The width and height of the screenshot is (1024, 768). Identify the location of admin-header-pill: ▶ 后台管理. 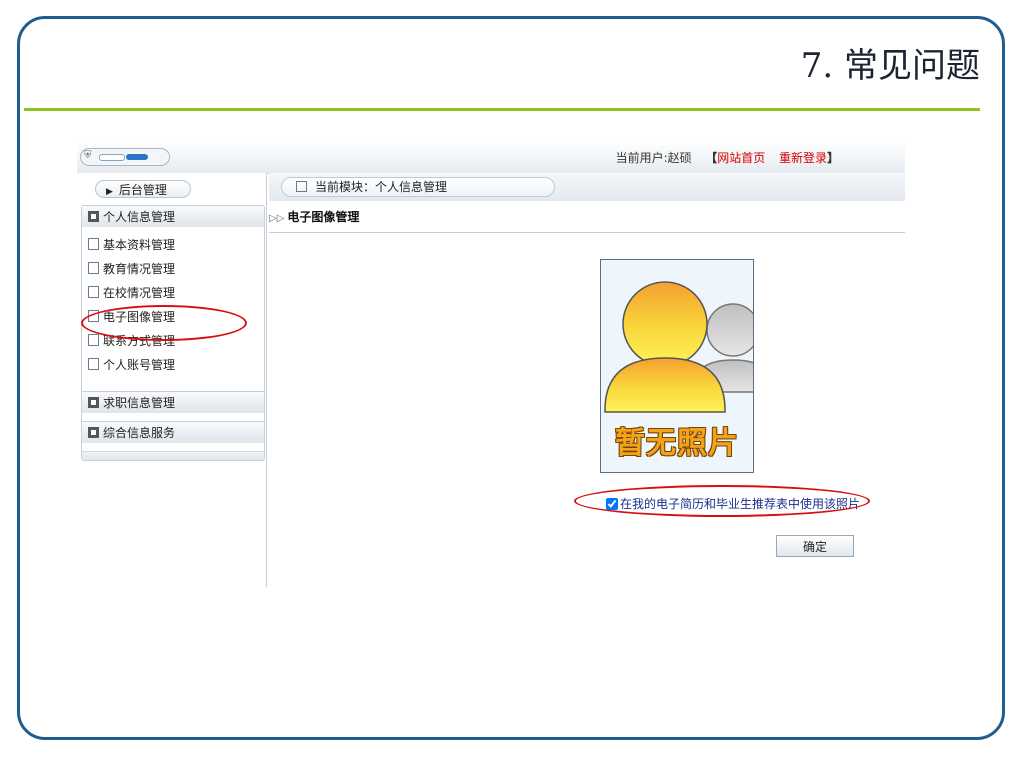
(143, 189).